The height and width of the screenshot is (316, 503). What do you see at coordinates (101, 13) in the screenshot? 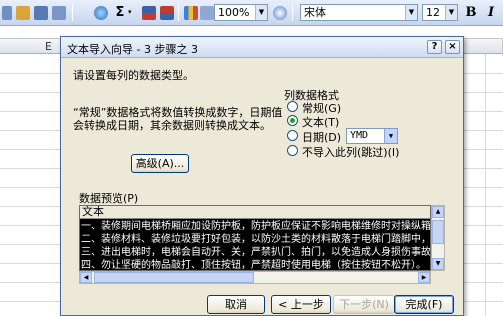
I see `hyperlink-globe-icon` at bounding box center [101, 13].